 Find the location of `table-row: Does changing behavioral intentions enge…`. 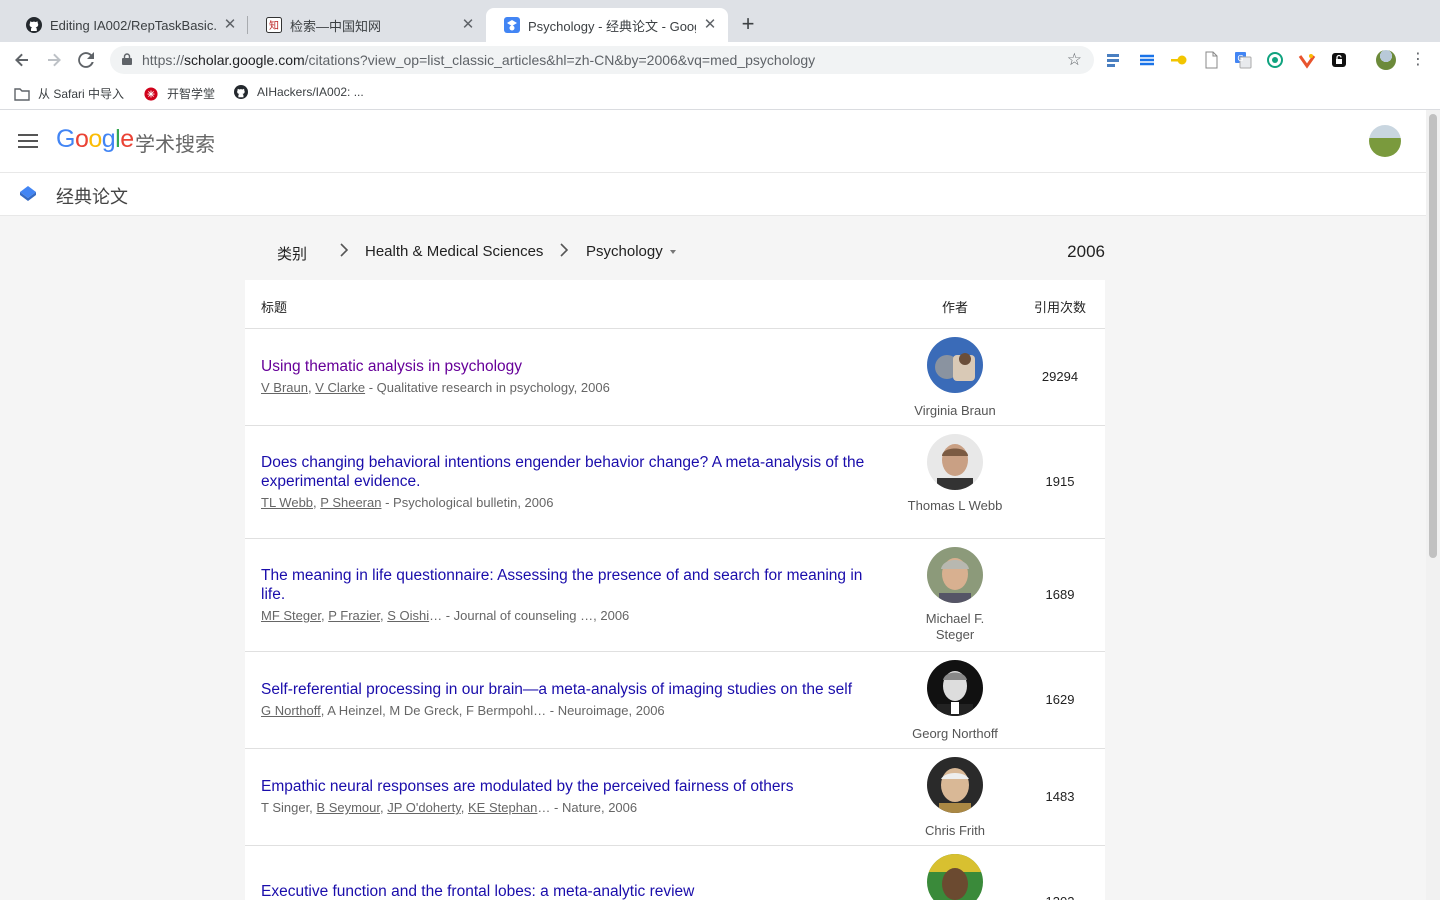

table-row: Does changing behavioral intentions enge… is located at coordinates (675, 482).